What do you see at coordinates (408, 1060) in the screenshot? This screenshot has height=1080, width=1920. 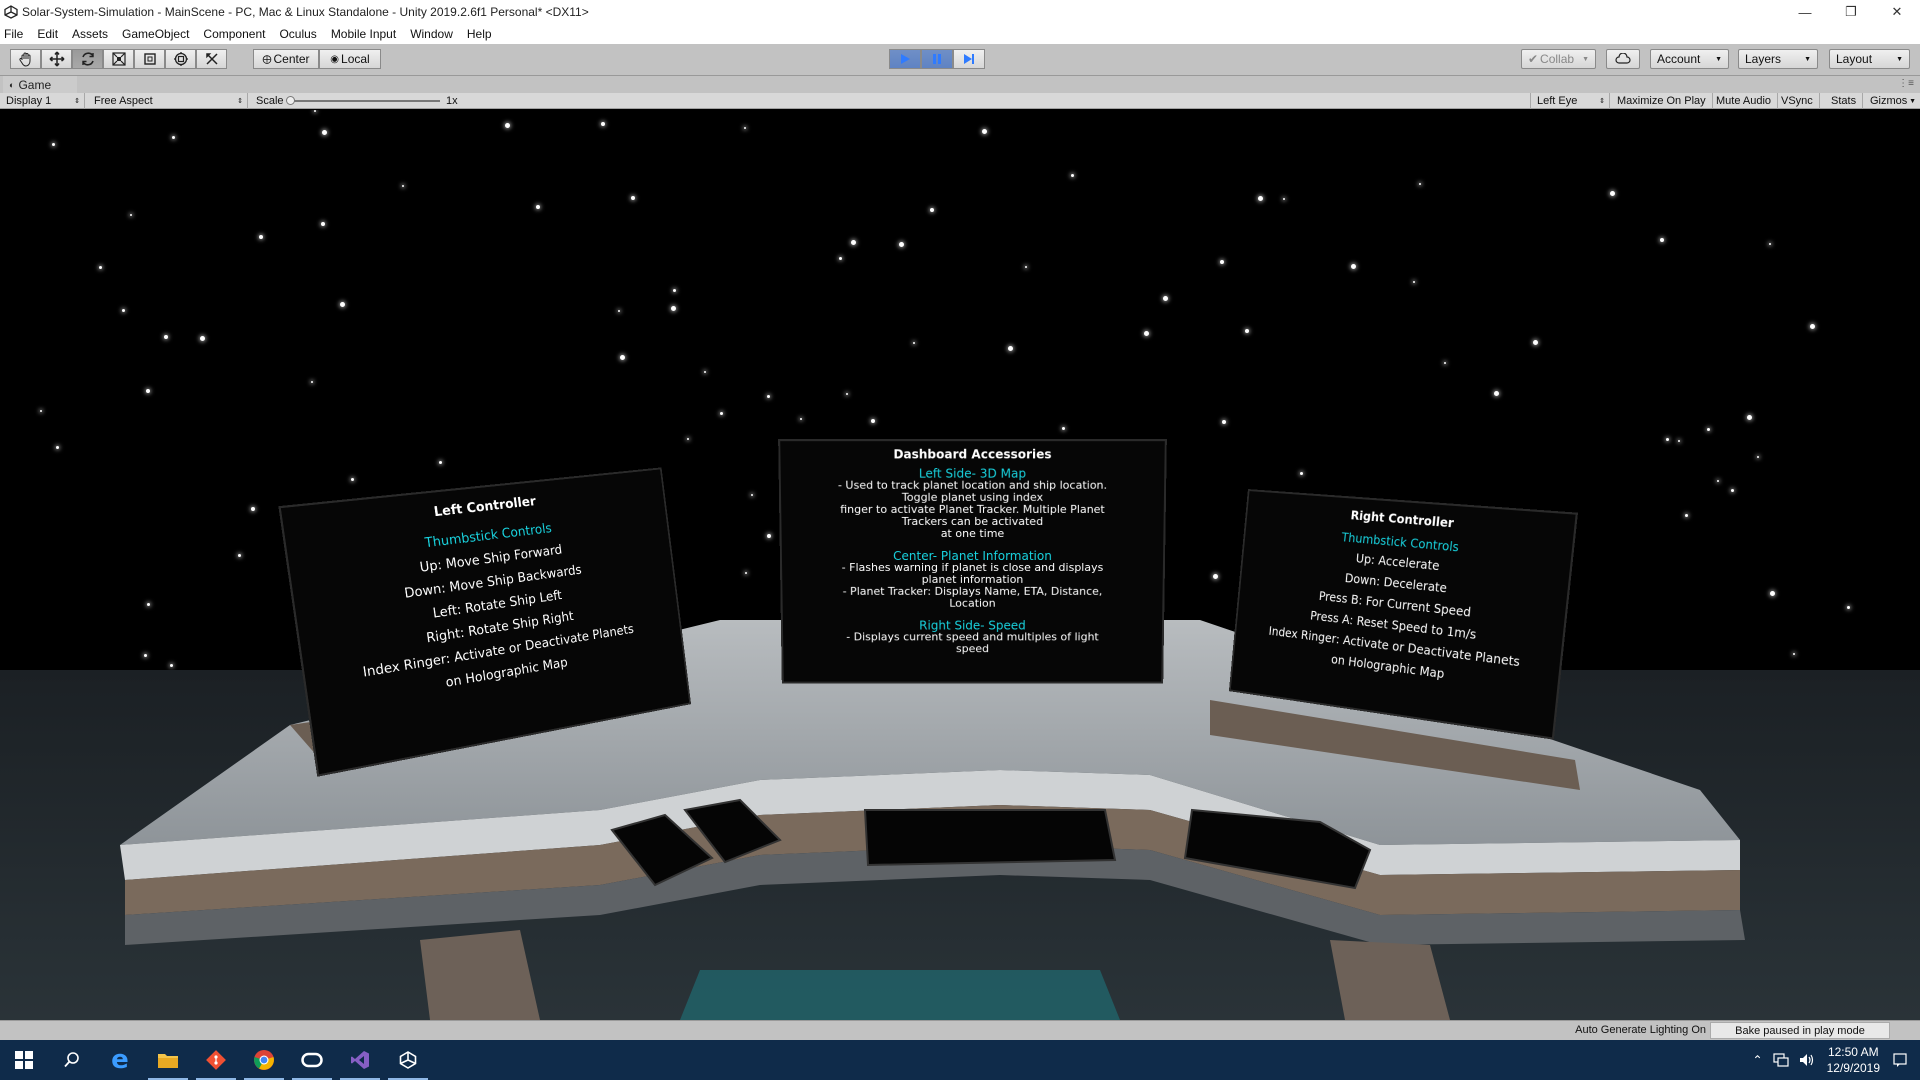 I see `unity-icon` at bounding box center [408, 1060].